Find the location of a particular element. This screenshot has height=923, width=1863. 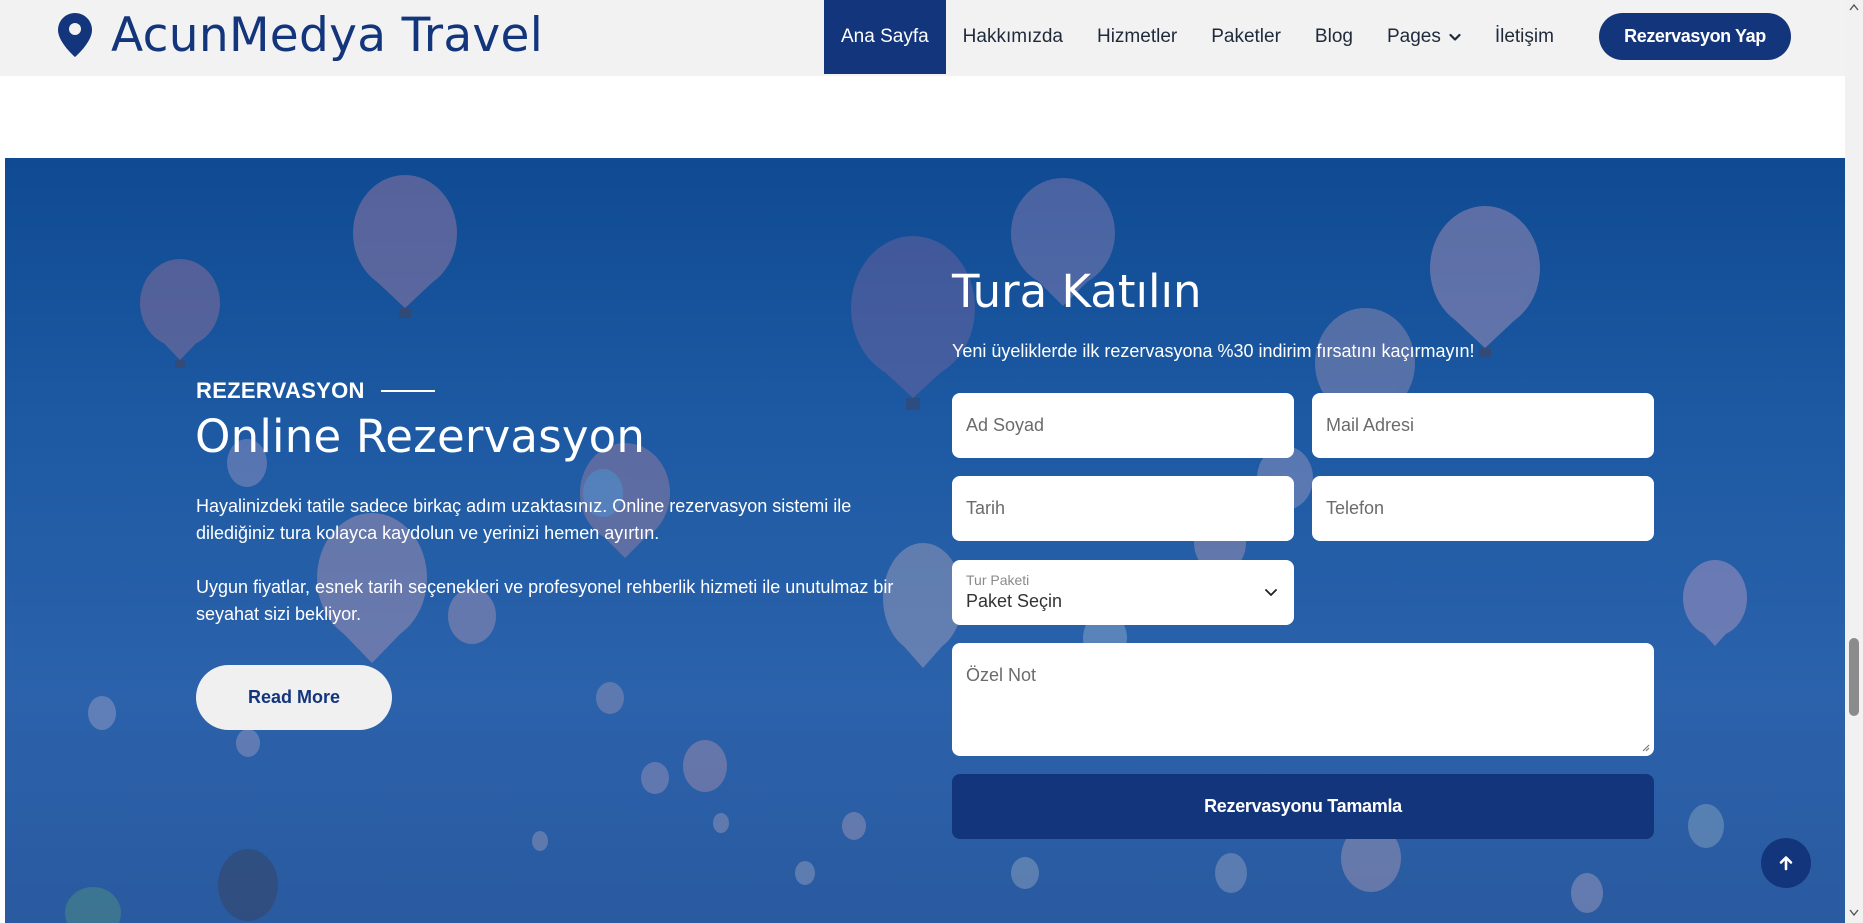

nav-item-label: İletişim is located at coordinates (1524, 36).